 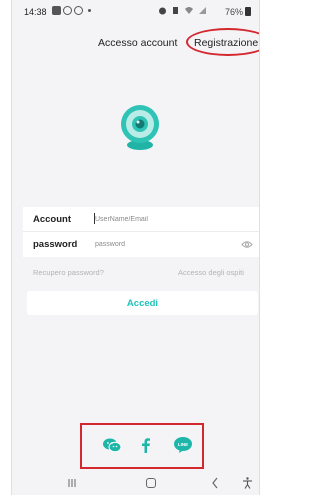 I want to click on login-button: Accedi, so click(x=142, y=303).